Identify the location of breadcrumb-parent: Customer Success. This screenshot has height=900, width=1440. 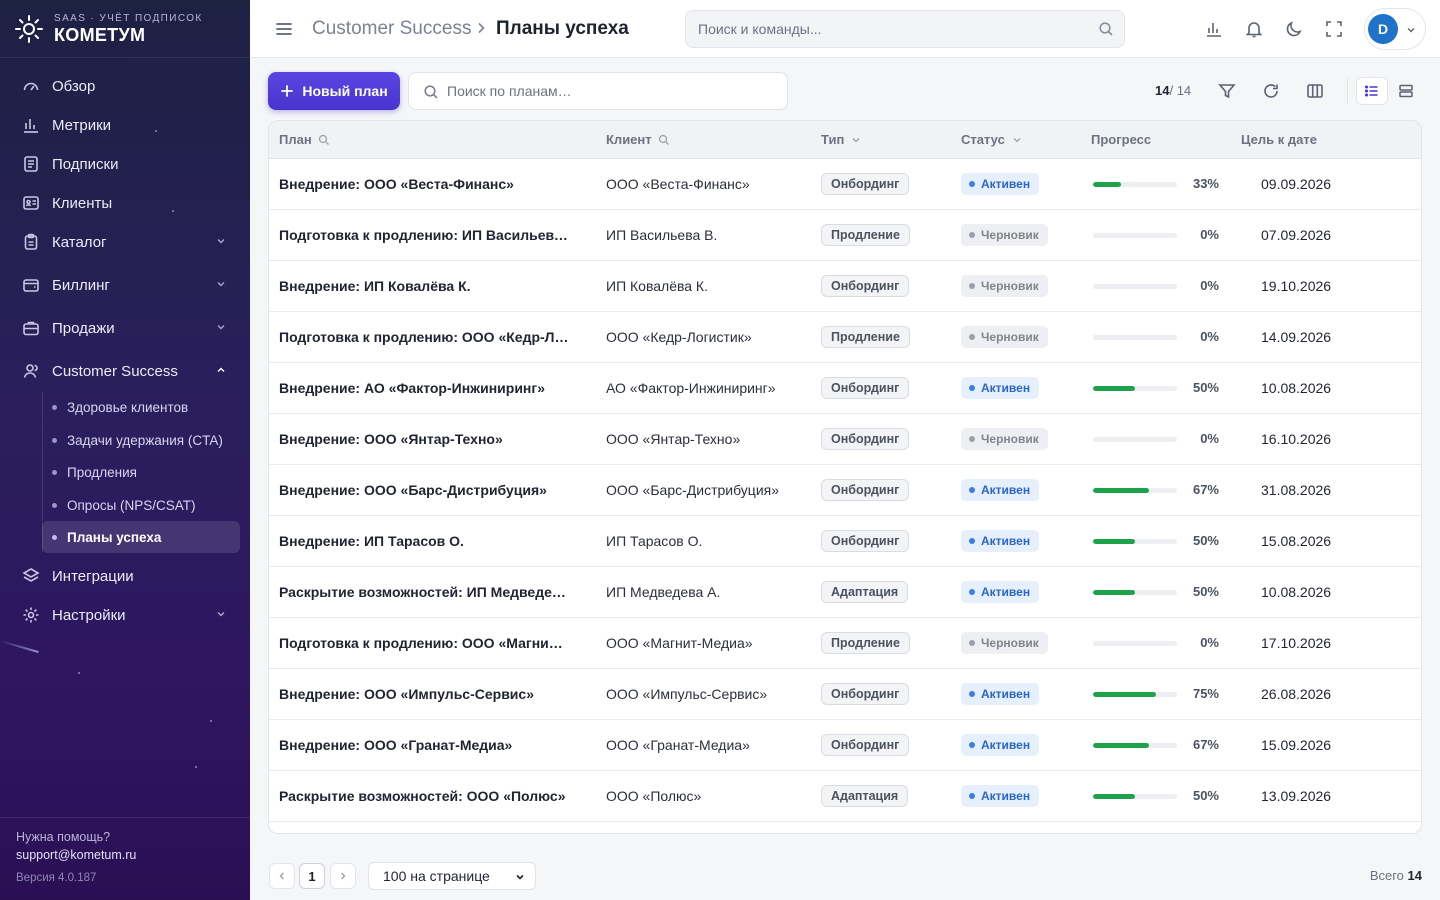
(391, 29).